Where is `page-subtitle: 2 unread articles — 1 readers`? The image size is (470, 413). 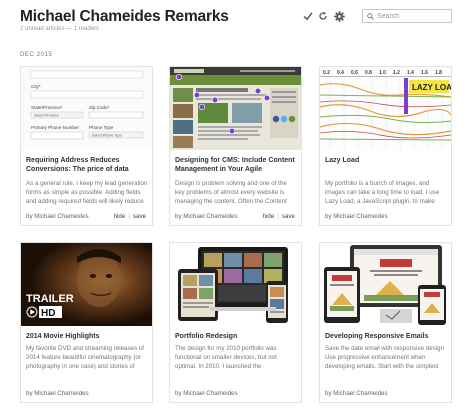 page-subtitle: 2 unread articles — 1 readers is located at coordinates (60, 29).